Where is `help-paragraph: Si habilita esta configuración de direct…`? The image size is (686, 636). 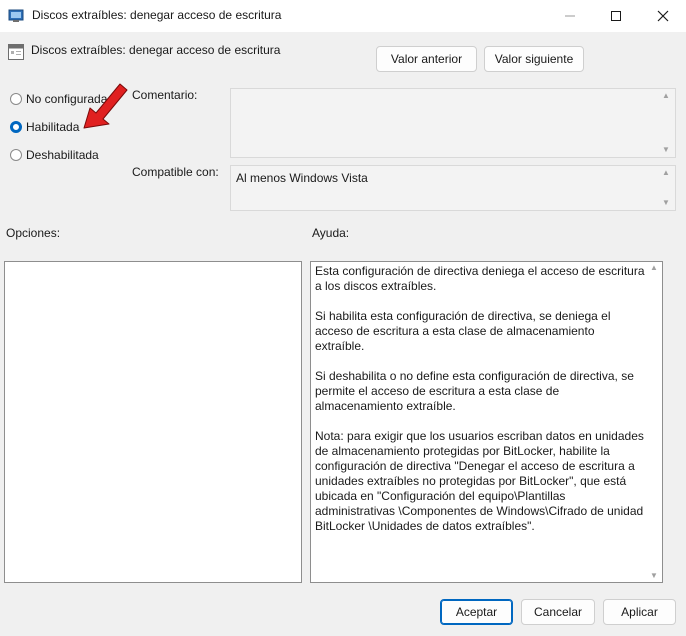
help-paragraph: Si habilita esta configuración de direct… is located at coordinates (463, 331).